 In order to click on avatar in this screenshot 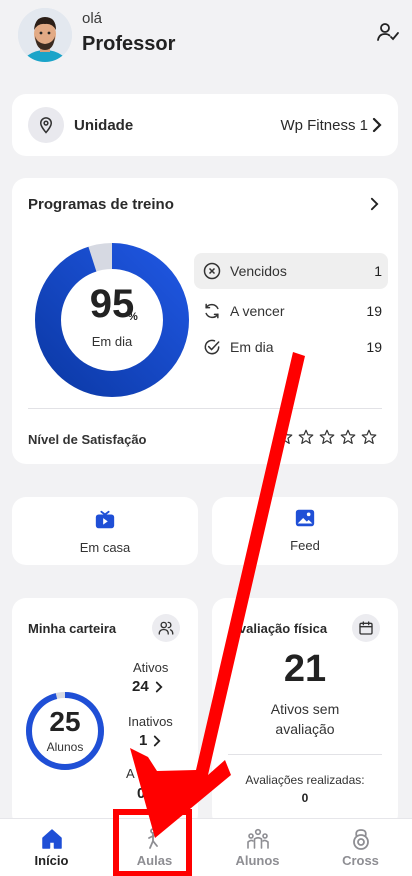, I will do `click(45, 35)`.